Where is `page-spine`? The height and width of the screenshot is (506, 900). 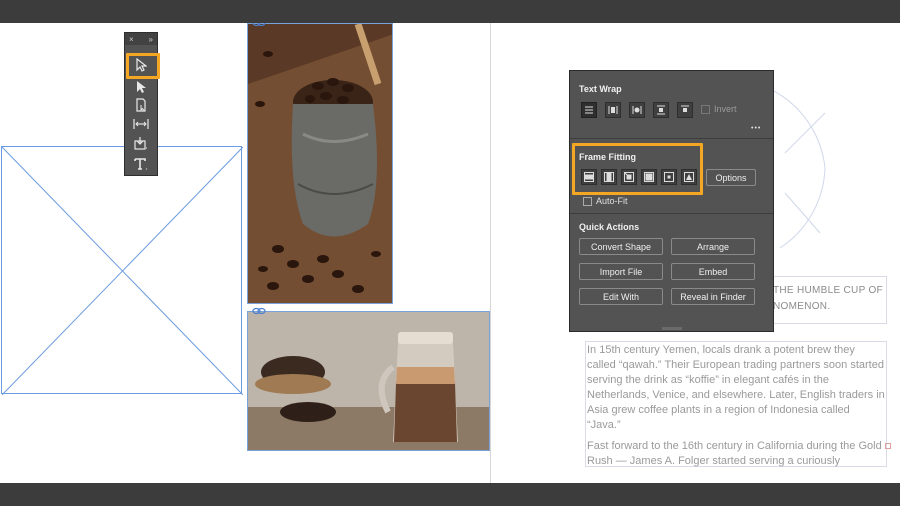 page-spine is located at coordinates (490, 253).